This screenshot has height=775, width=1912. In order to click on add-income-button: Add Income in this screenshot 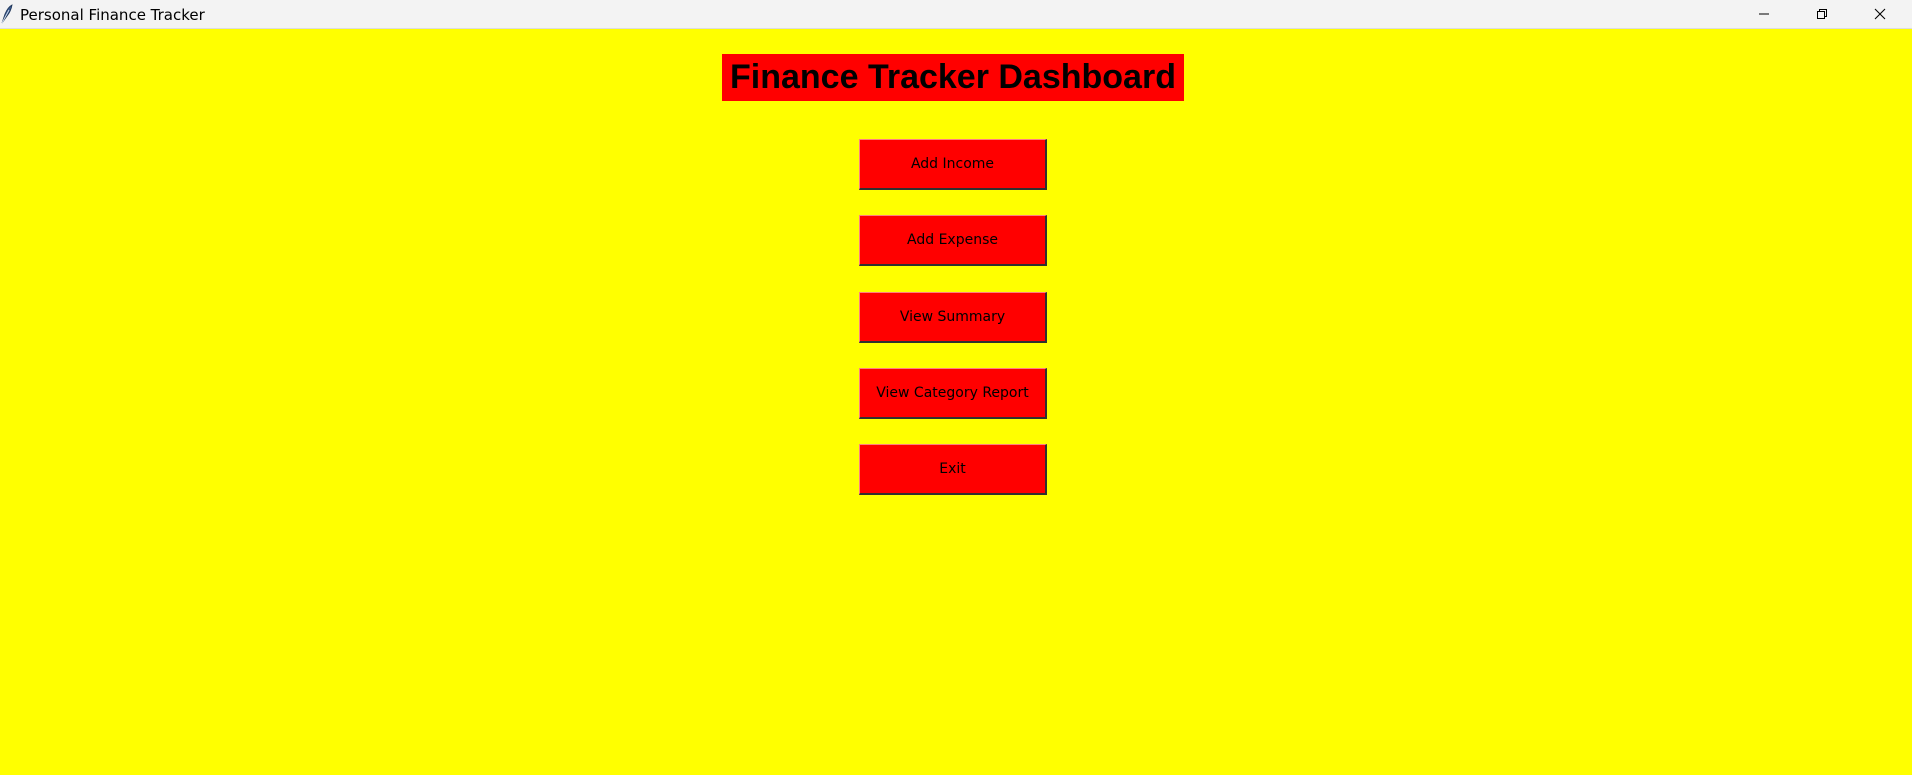, I will do `click(953, 164)`.